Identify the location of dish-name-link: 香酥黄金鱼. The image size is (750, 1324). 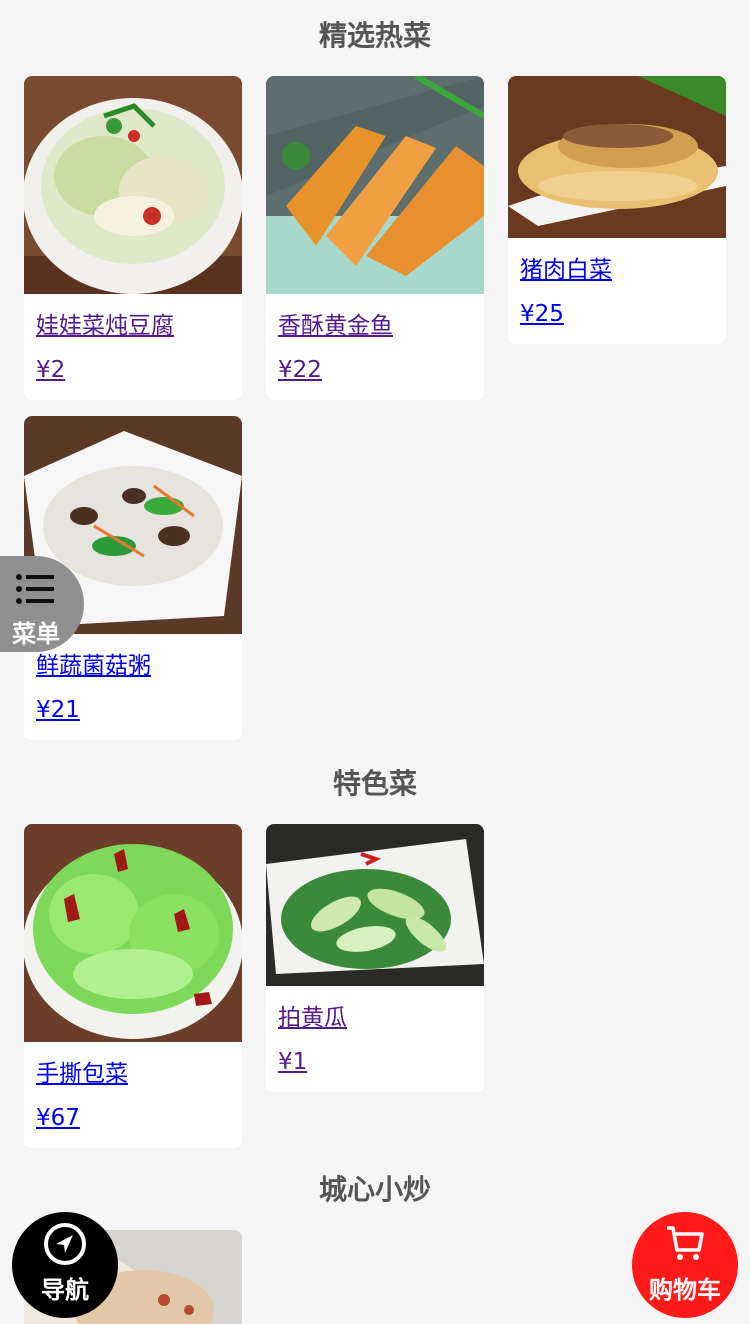
(375, 318).